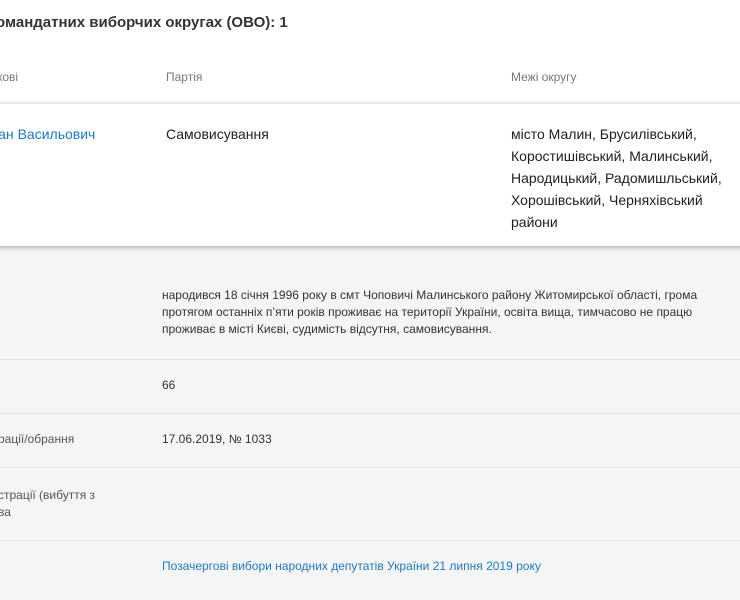 The height and width of the screenshot is (600, 740). What do you see at coordinates (370, 440) in the screenshot?
I see `detail-row-registration: рації/обрання 17.06.2019, № 1033` at bounding box center [370, 440].